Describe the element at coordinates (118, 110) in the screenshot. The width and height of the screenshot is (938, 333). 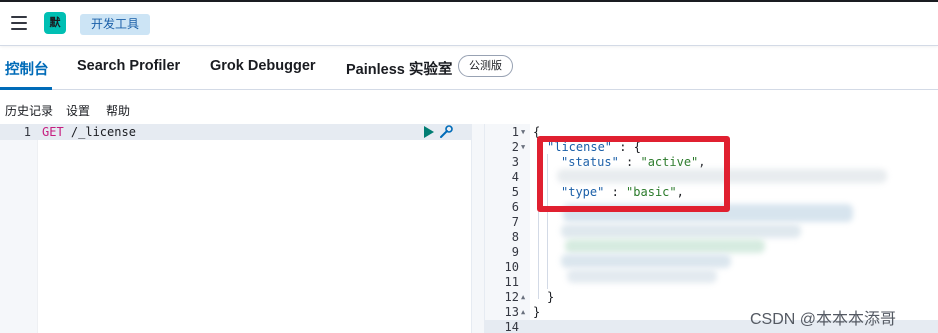
I see `help-link: 帮助` at that location.